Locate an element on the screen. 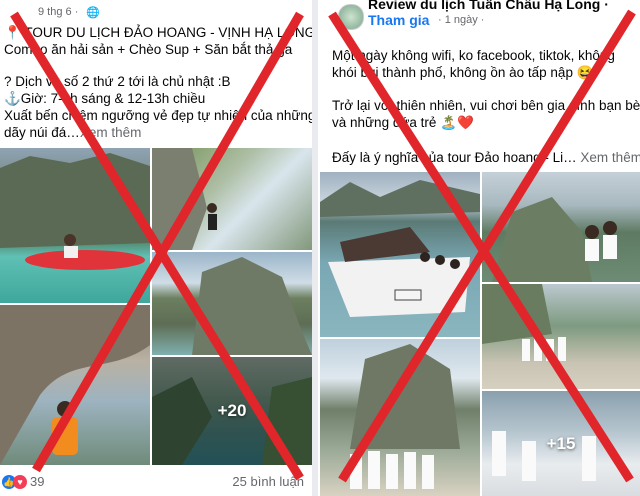 The width and height of the screenshot is (640, 496). photo-cave-person is located at coordinates (75, 385).